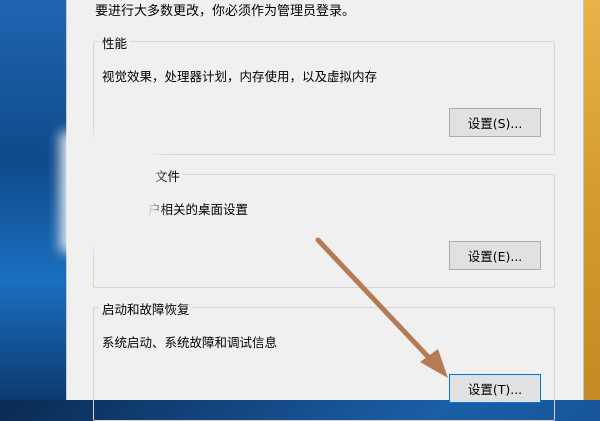 The width and height of the screenshot is (600, 421). Describe the element at coordinates (146, 308) in the screenshot. I see `startup-recovery-label: 启动和故障恢复` at that location.